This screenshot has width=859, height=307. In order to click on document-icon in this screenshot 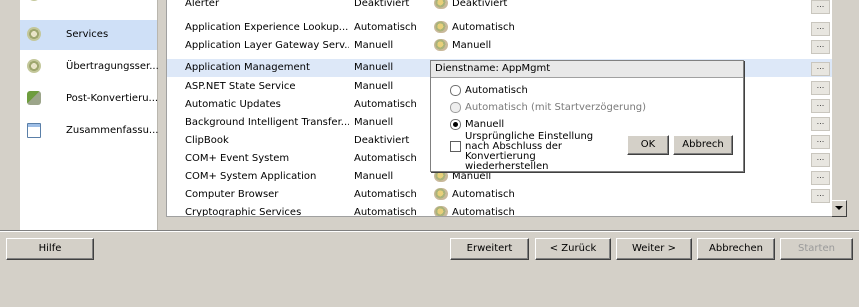, I will do `click(34, 130)`.